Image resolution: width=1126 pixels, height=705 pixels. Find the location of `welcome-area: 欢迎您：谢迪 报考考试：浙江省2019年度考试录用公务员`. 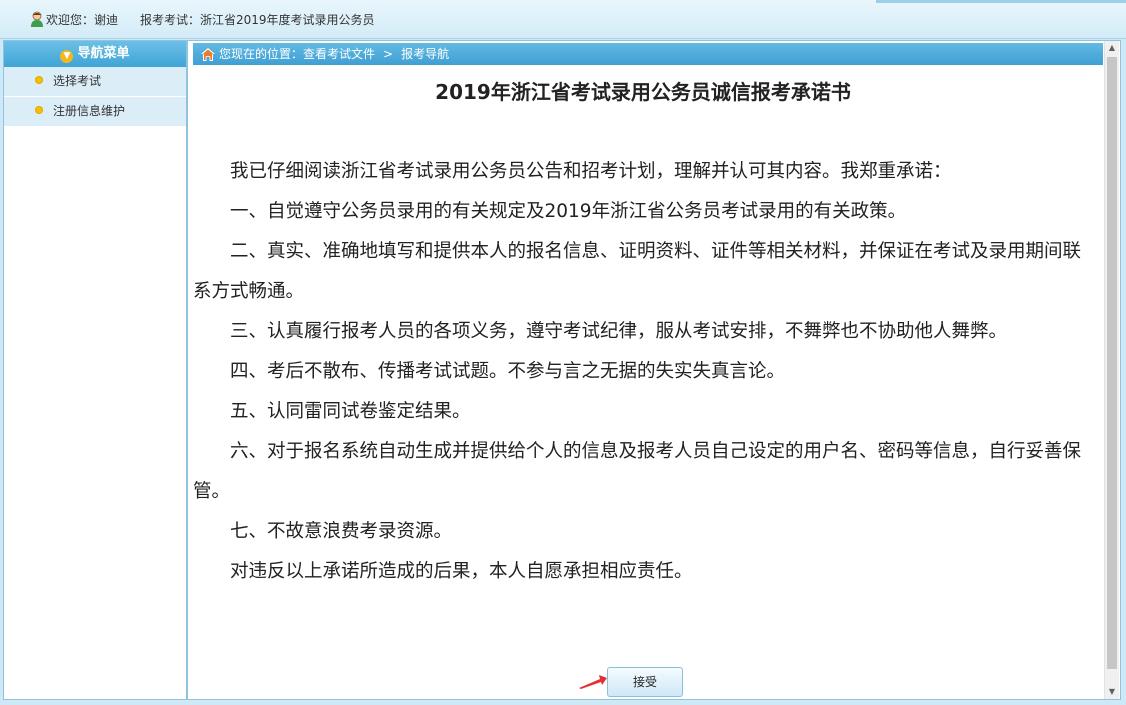

welcome-area: 欢迎您：谢迪 报考考试：浙江省2019年度考试录用公务员 is located at coordinates (202, 19).